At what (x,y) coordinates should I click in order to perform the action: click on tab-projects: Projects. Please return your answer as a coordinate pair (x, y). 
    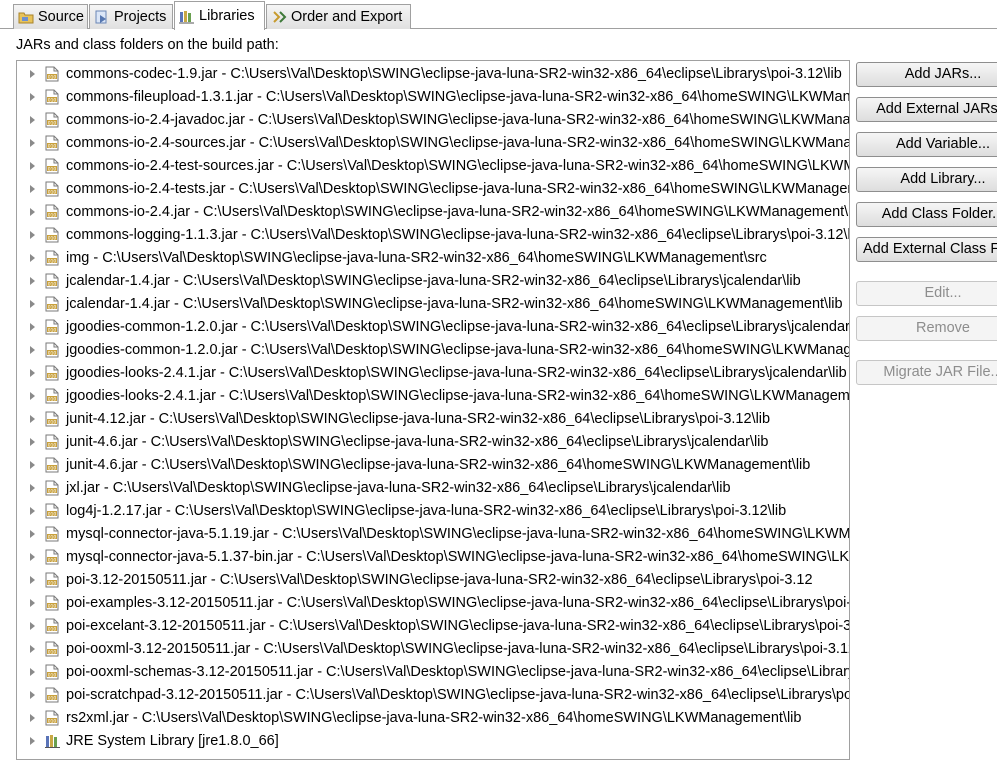
    Looking at the image, I should click on (131, 16).